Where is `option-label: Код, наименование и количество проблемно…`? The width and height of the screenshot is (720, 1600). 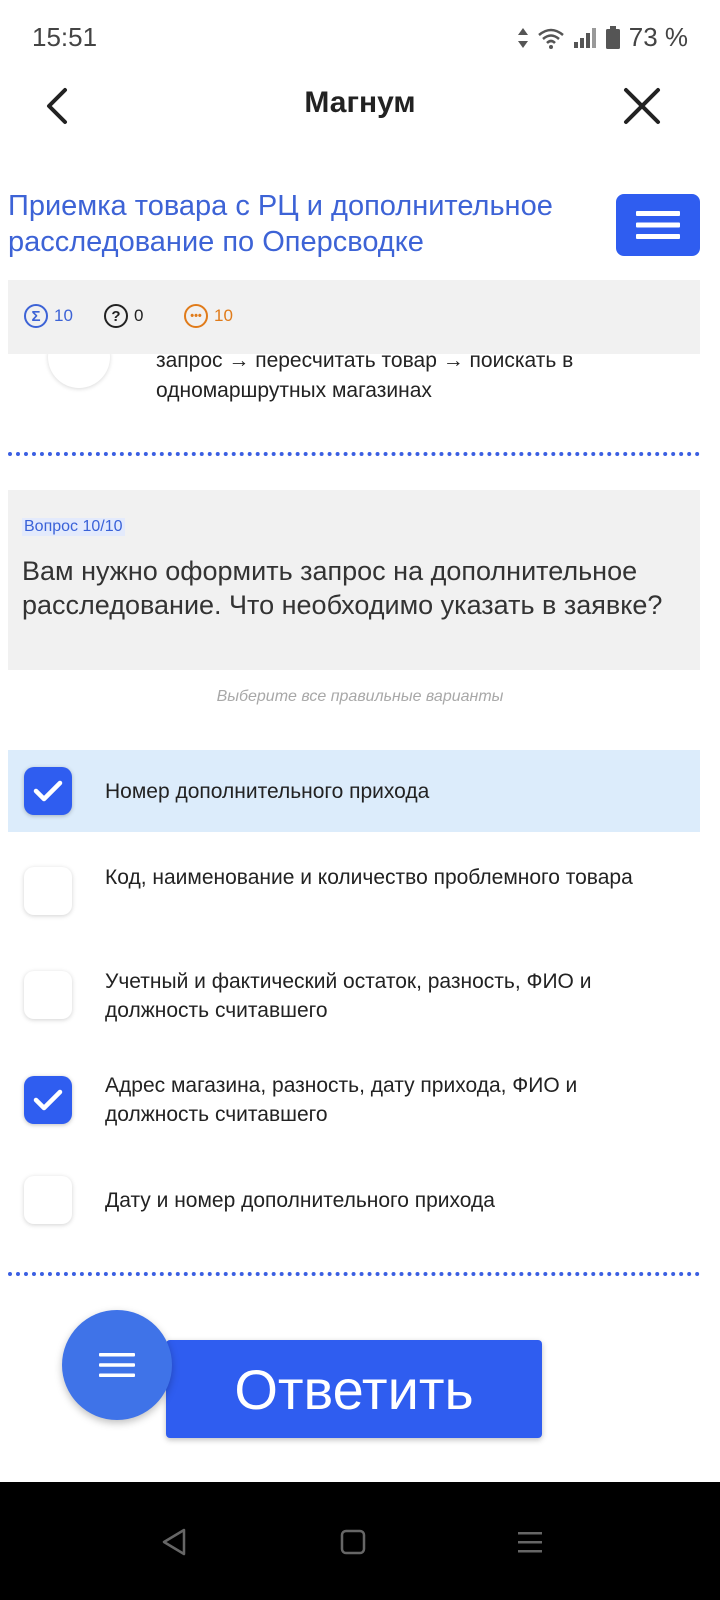 option-label: Код, наименование и количество проблемно… is located at coordinates (369, 877).